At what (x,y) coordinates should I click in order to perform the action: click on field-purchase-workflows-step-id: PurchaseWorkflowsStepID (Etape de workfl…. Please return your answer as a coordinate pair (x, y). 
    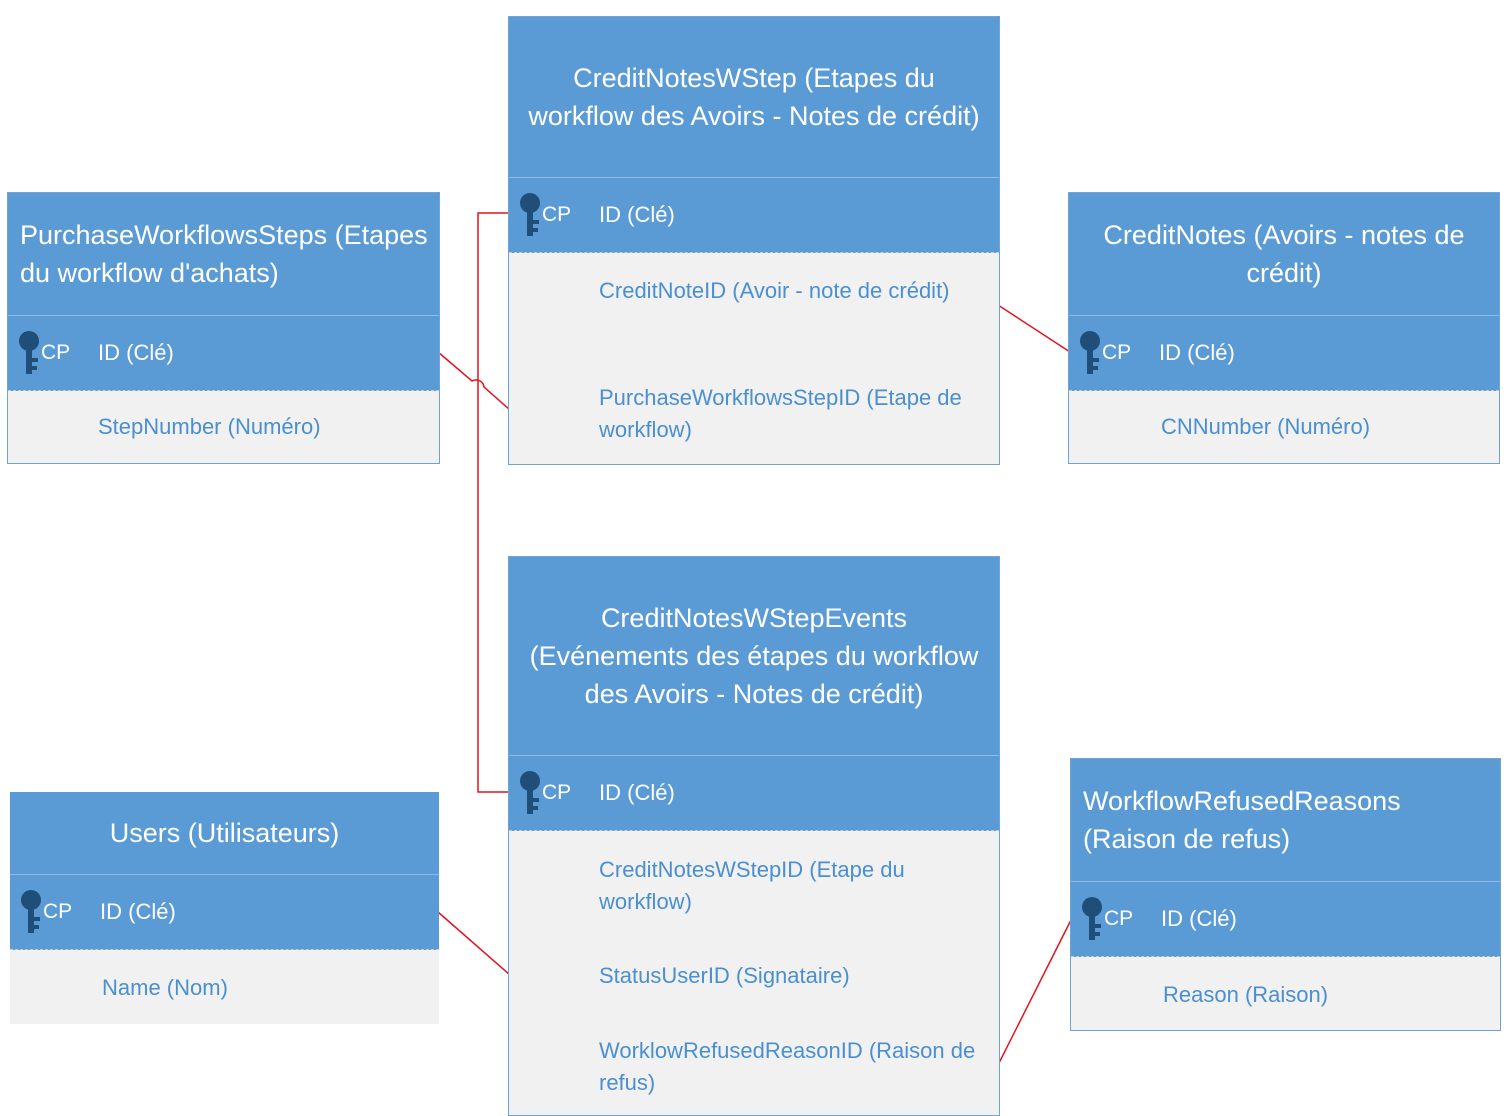
    Looking at the image, I should click on (780, 413).